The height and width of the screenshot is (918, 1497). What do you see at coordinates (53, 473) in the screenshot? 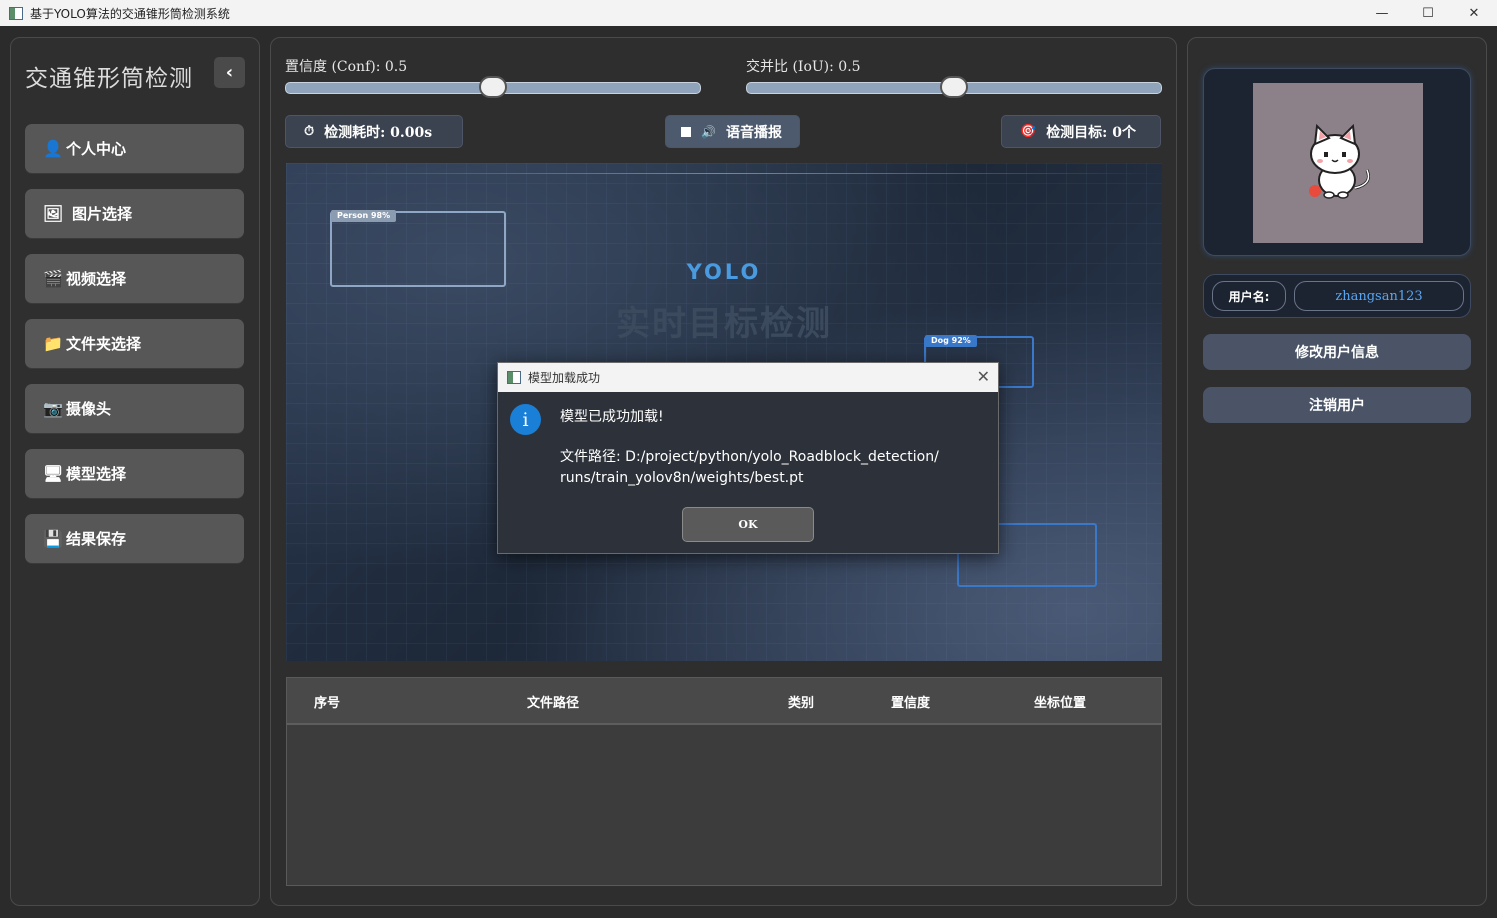
I see `monitor-icon: 🖥` at bounding box center [53, 473].